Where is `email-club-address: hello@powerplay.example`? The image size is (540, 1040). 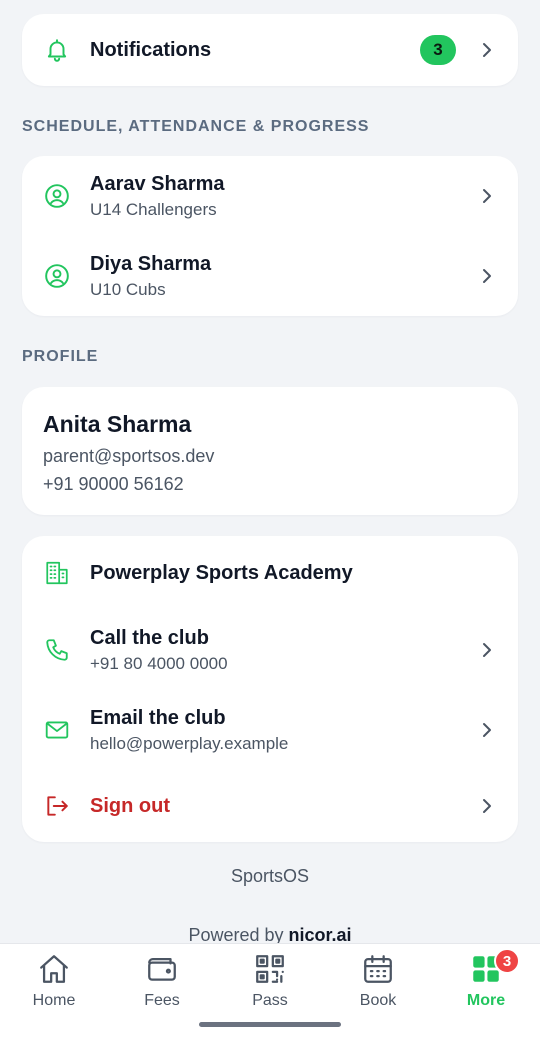
email-club-address: hello@powerplay.example is located at coordinates (189, 743).